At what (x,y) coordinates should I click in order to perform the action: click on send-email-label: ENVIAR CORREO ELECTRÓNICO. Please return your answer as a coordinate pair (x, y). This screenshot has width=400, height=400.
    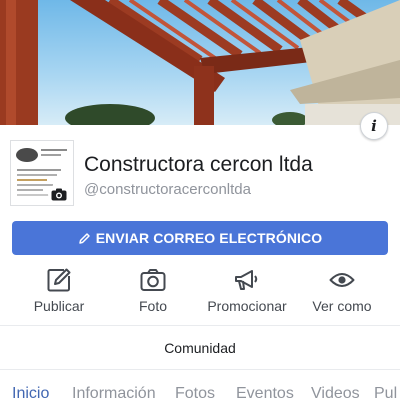
    Looking at the image, I should click on (209, 238).